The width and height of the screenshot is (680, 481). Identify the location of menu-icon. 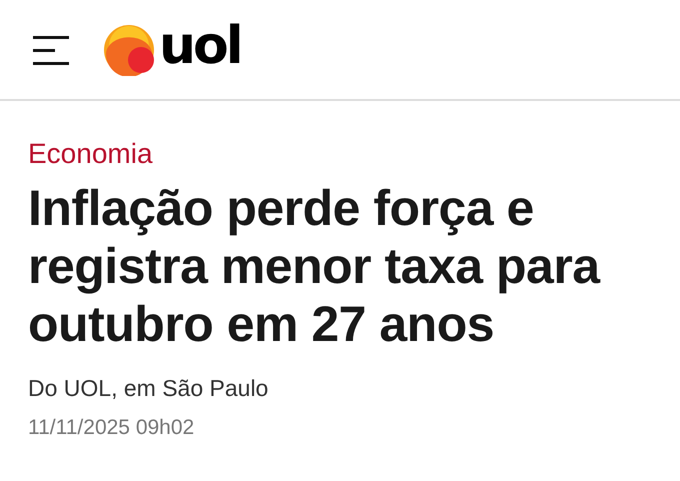
(51, 49).